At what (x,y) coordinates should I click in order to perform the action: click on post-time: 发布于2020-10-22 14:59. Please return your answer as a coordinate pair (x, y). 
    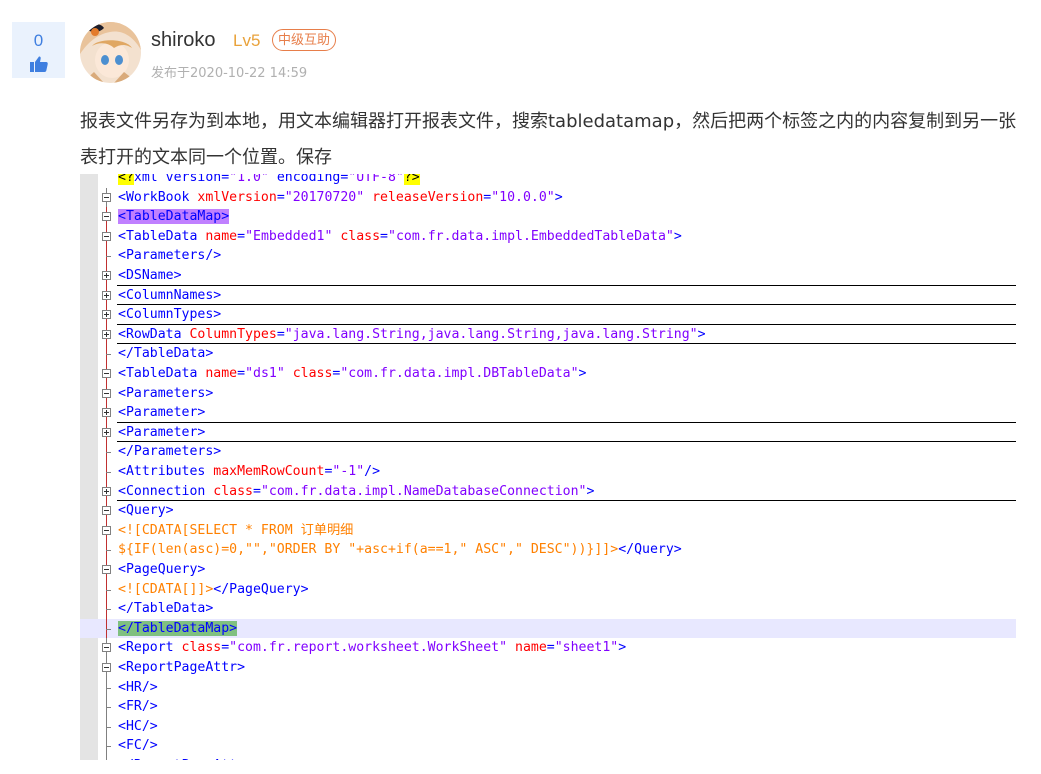
    Looking at the image, I should click on (229, 73).